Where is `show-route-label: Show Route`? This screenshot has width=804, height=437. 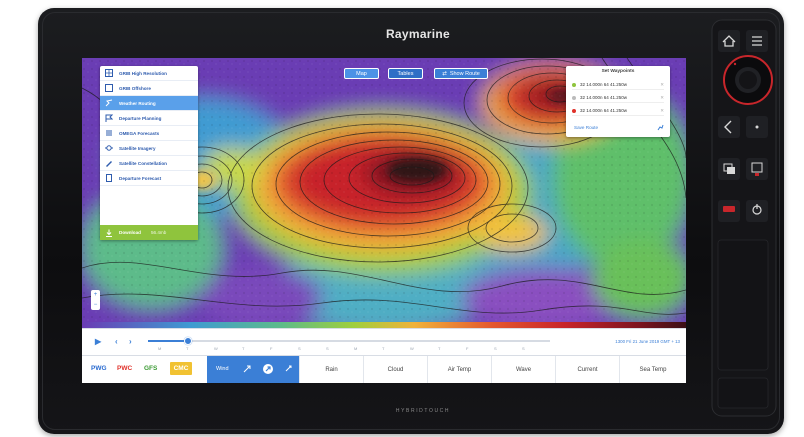
show-route-label: Show Route is located at coordinates (464, 73).